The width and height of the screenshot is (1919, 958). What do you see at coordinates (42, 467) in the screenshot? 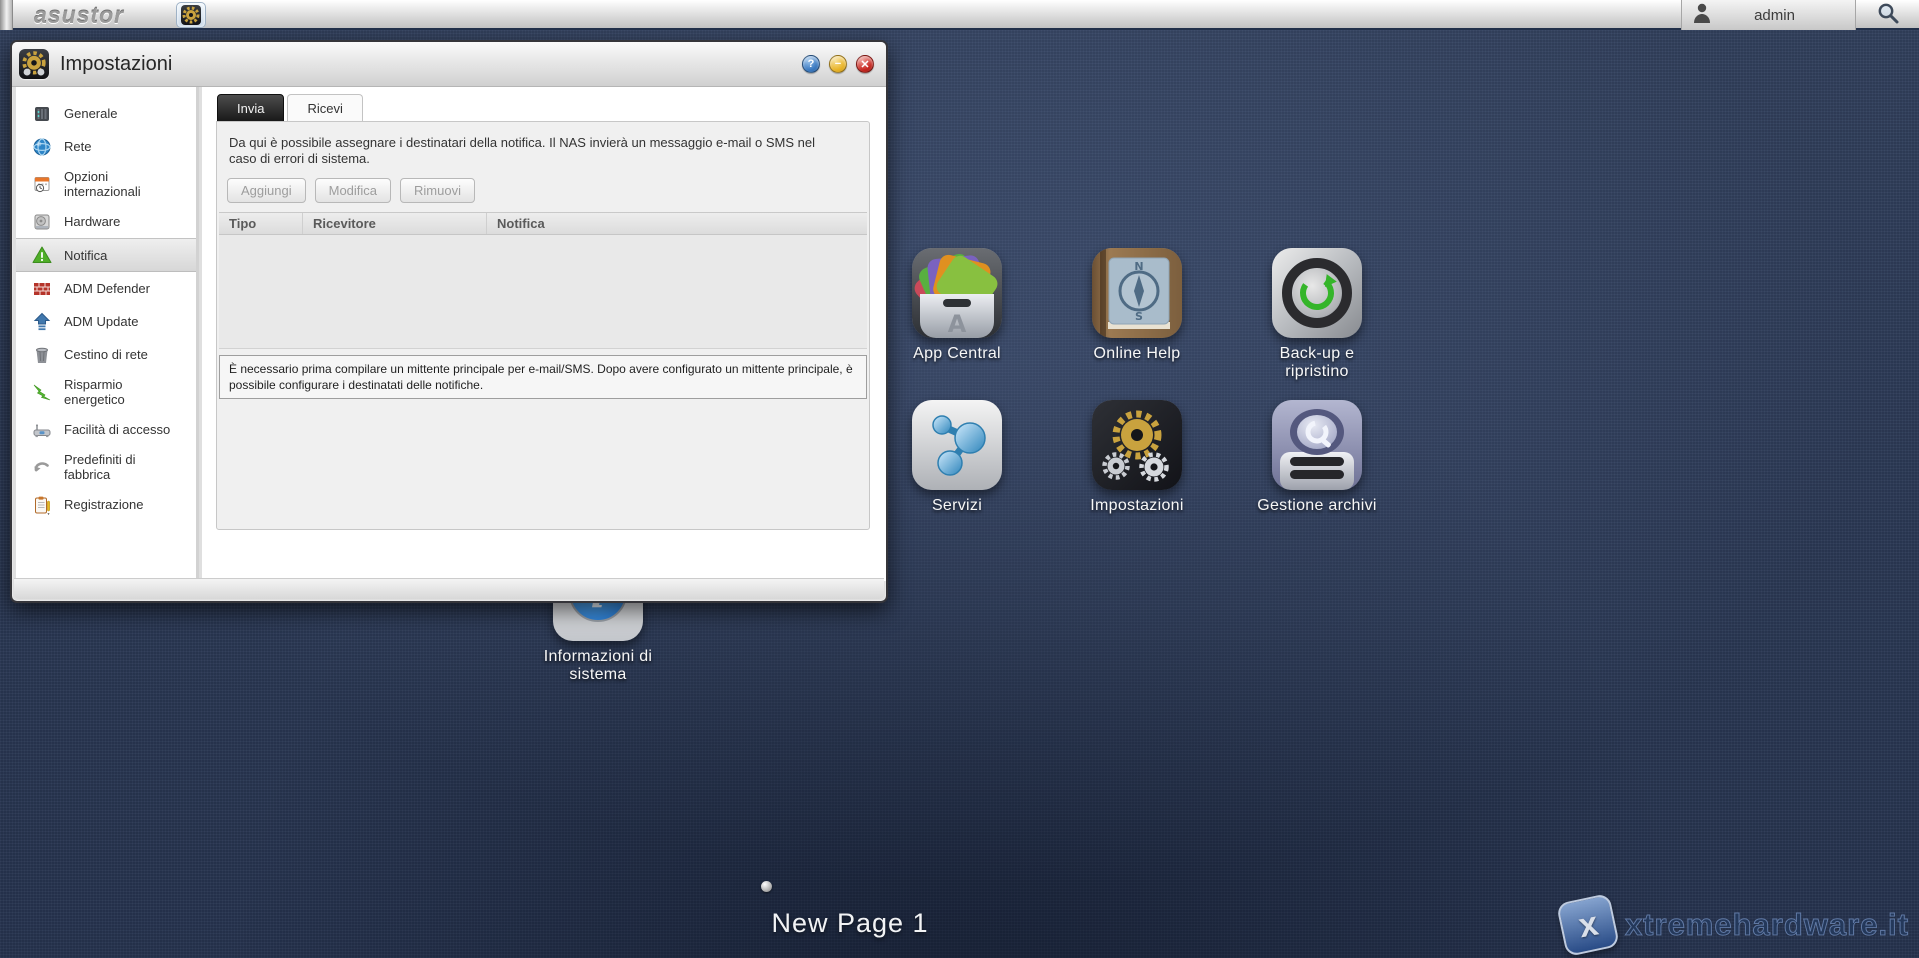
I see `undo-arrow-icon` at bounding box center [42, 467].